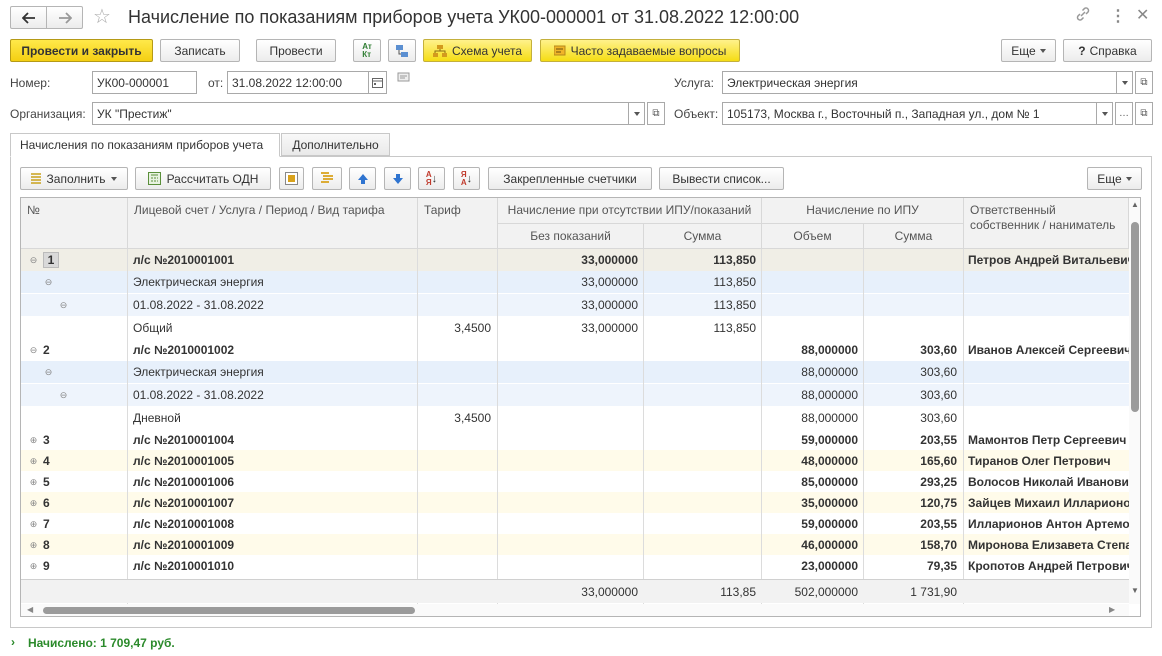 The height and width of the screenshot is (656, 1162). Describe the element at coordinates (296, 50) in the screenshot. I see `post-button: Провести` at that location.